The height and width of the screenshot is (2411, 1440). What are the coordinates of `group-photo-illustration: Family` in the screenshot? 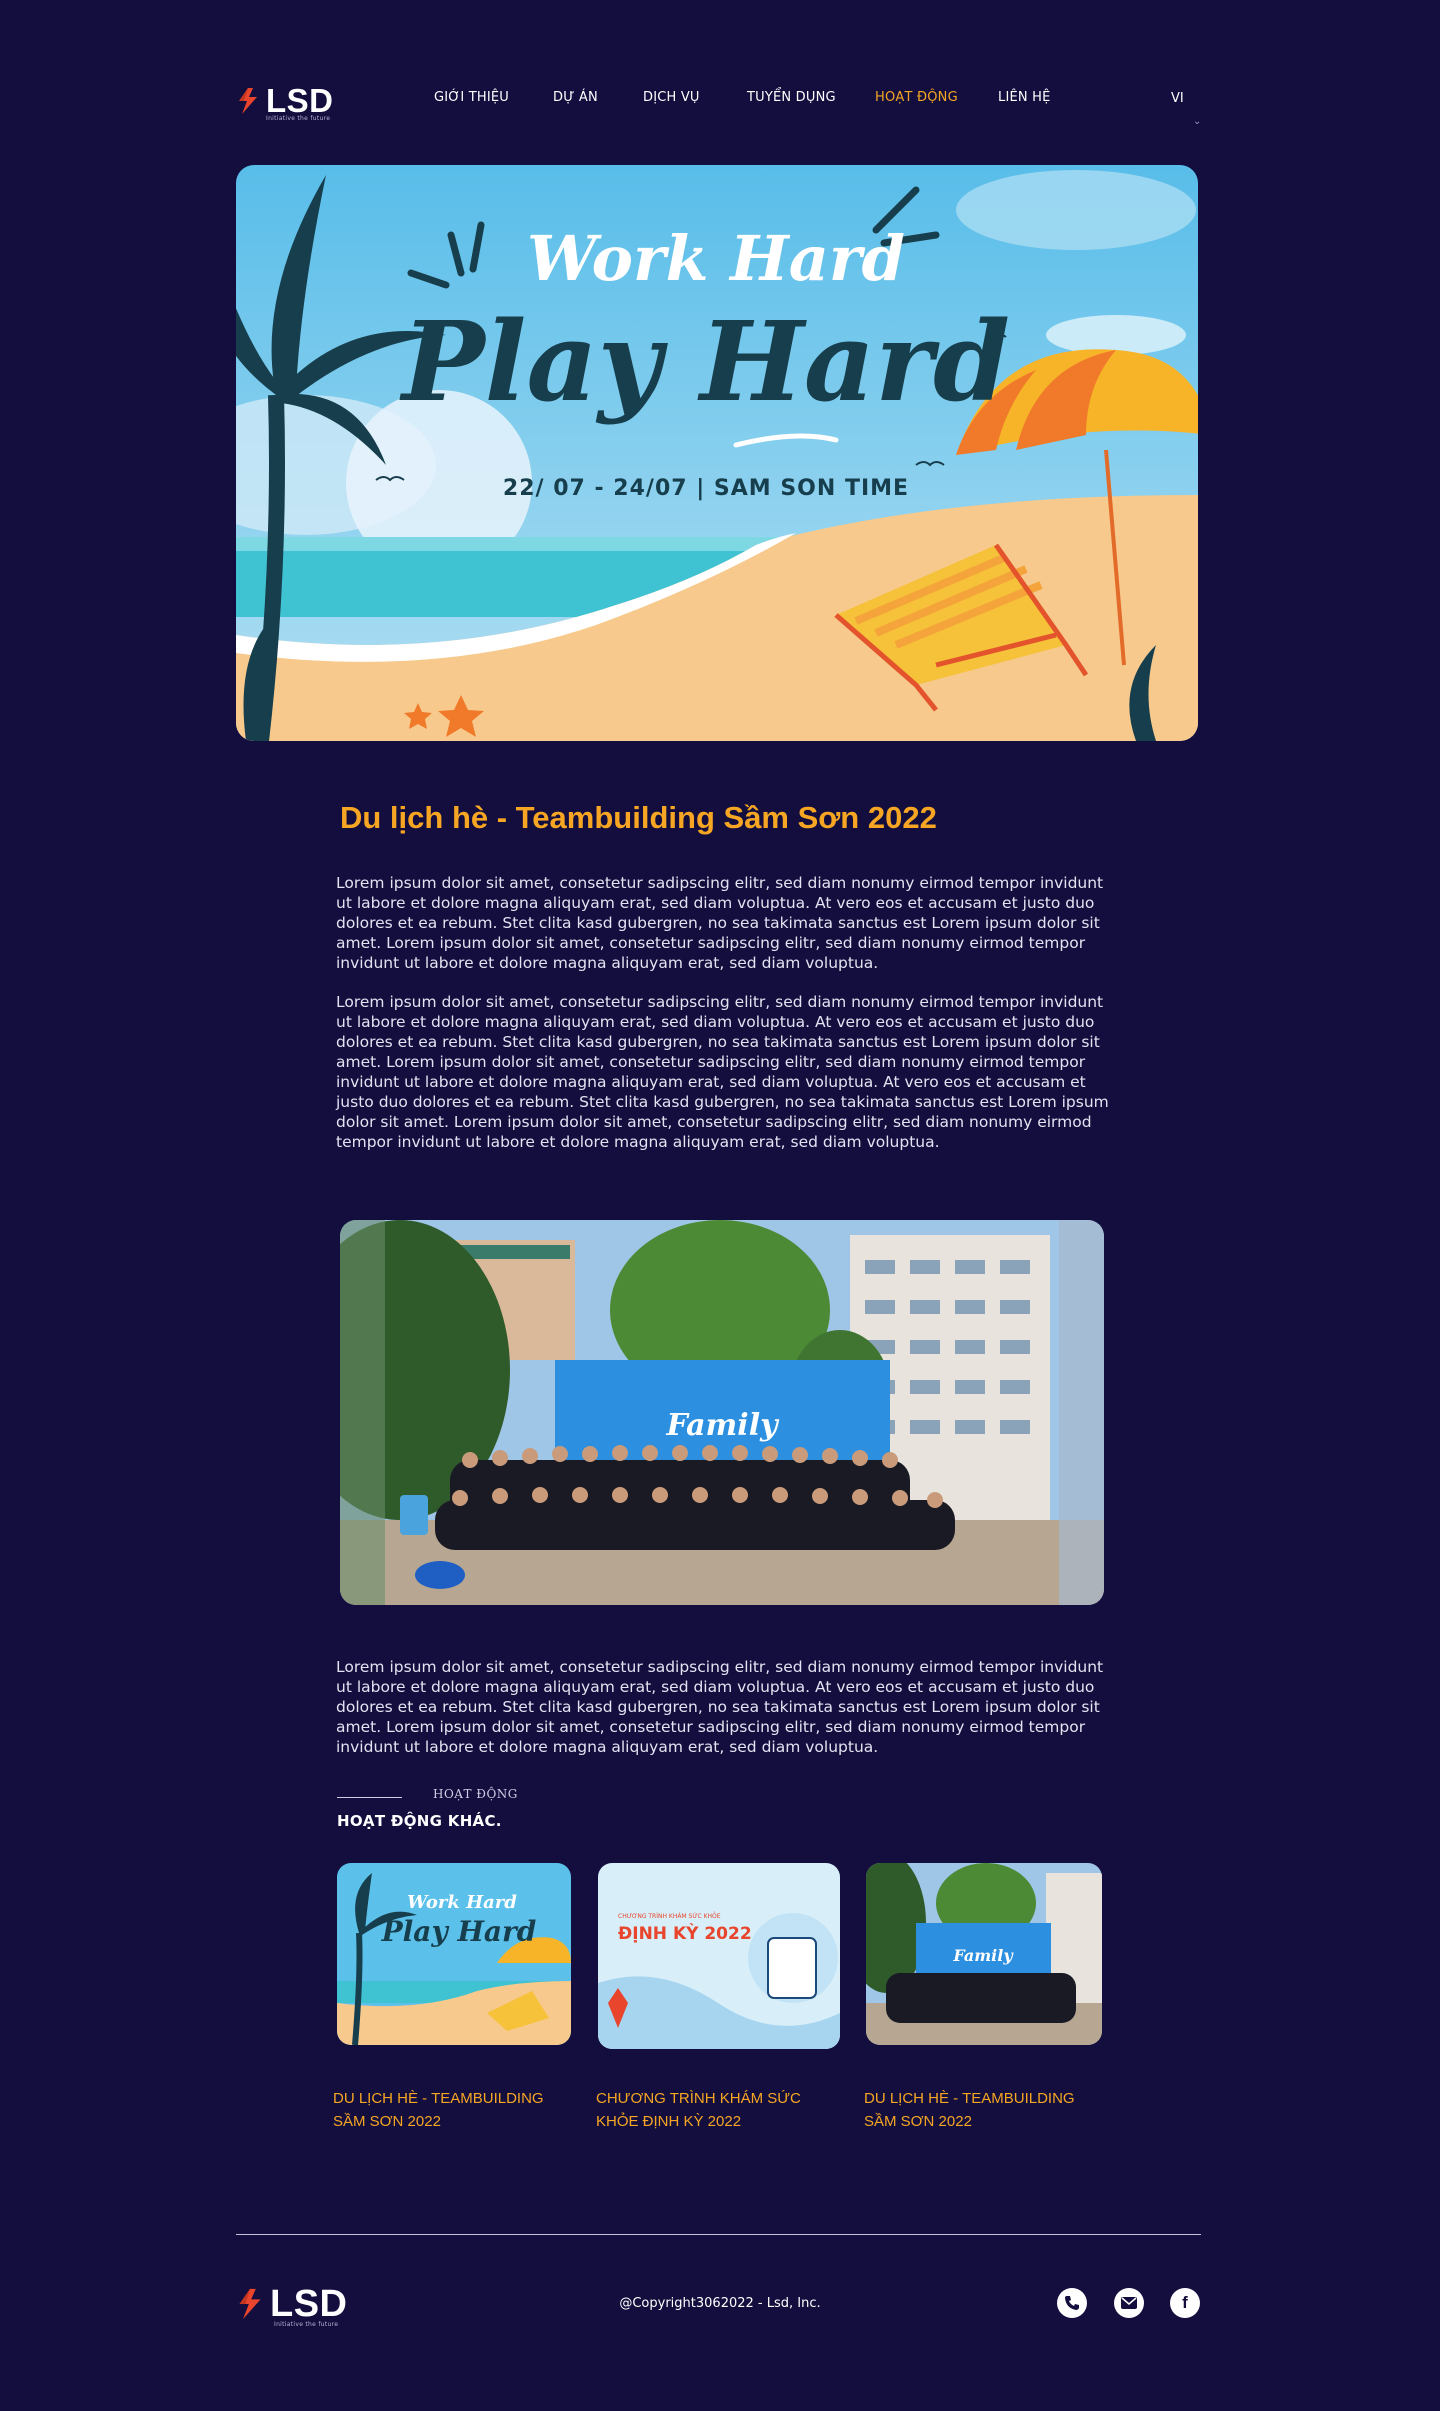 It's located at (722, 1412).